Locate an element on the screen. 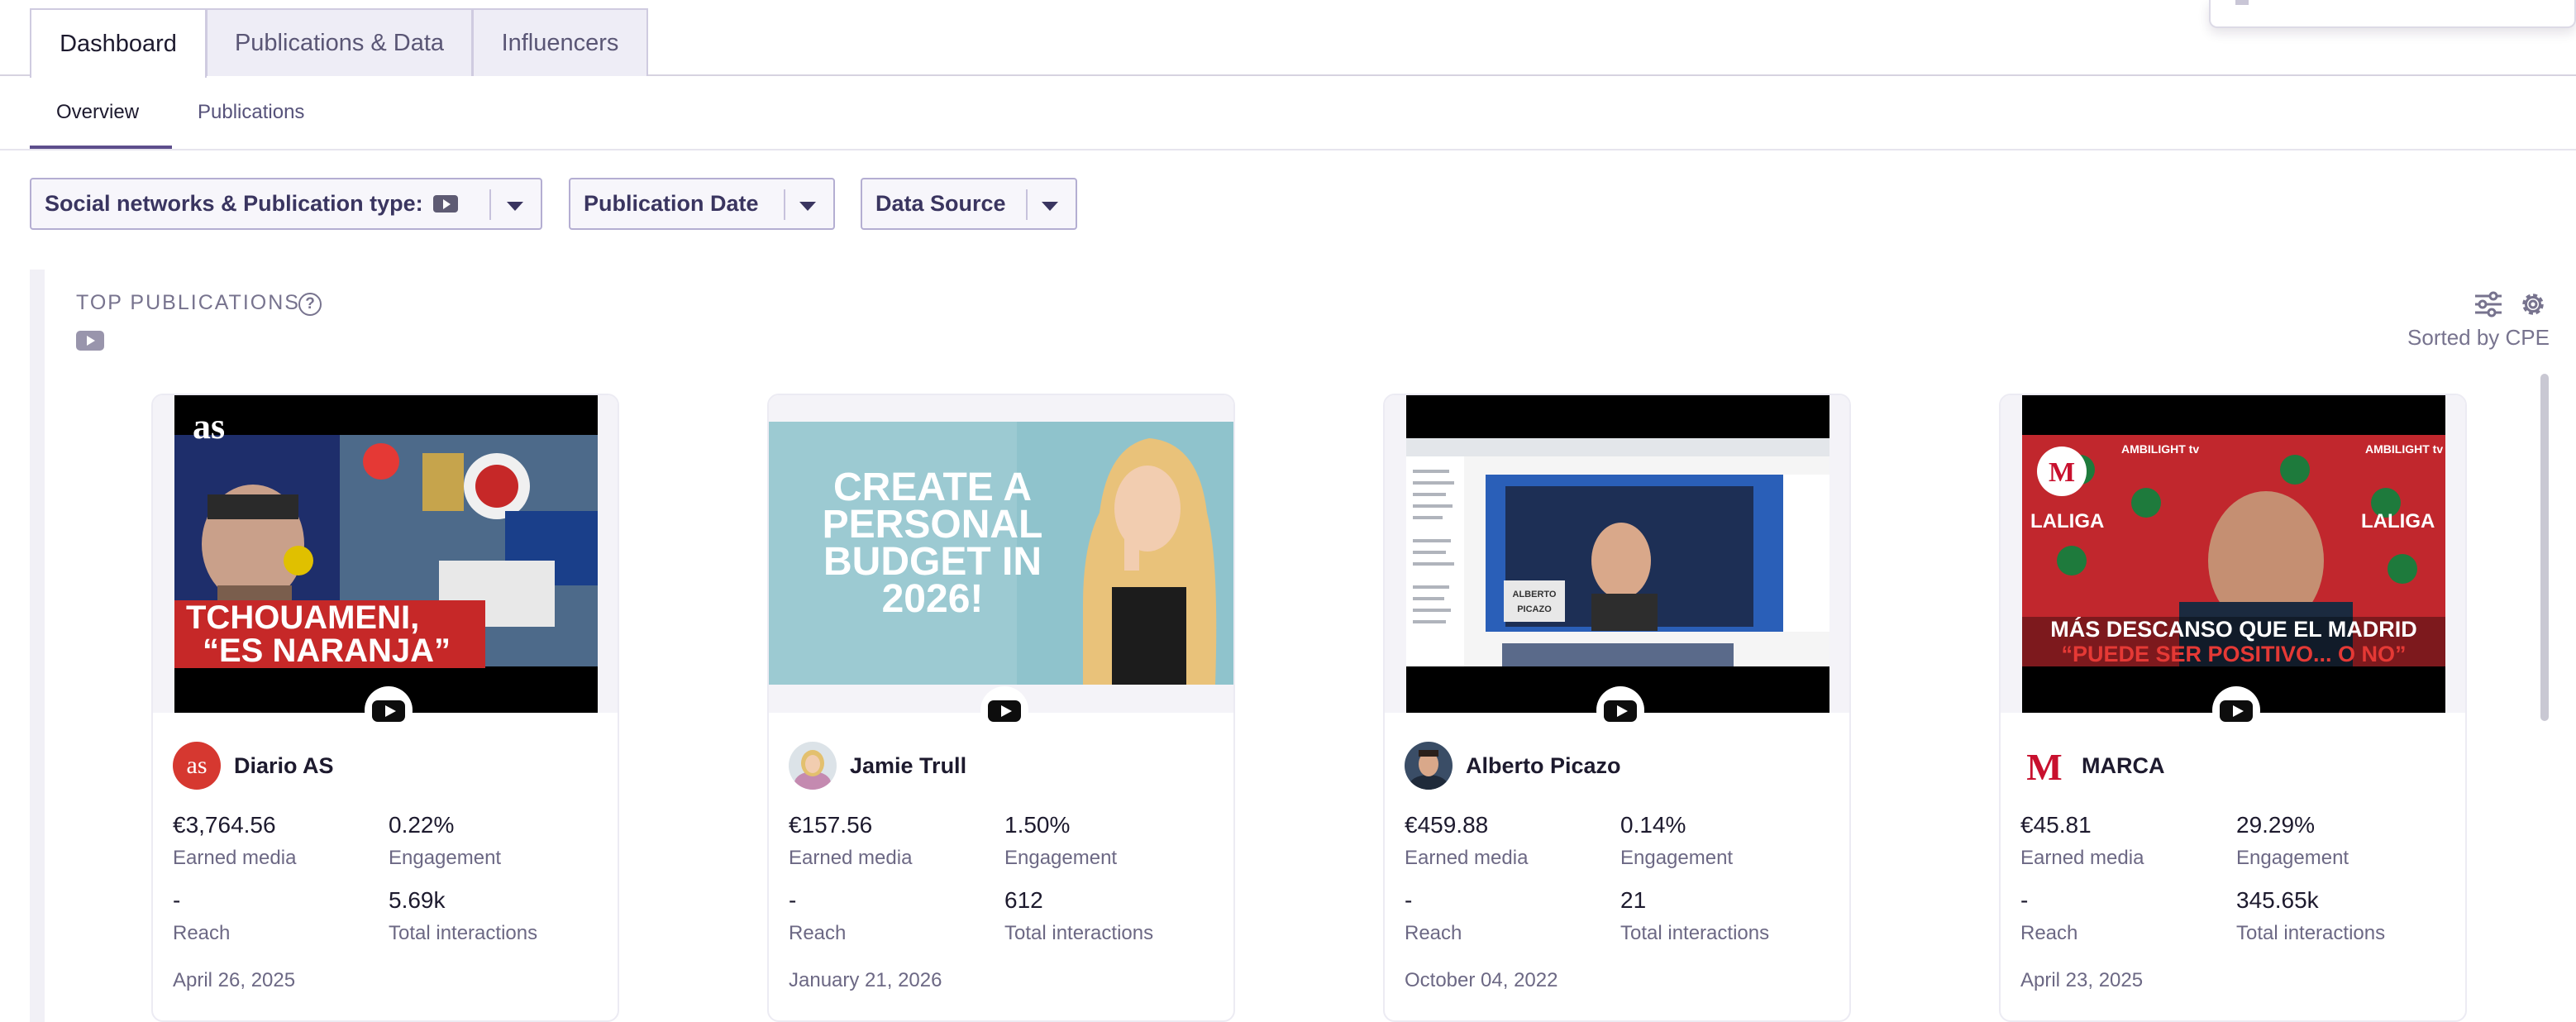  channel-logo: as is located at coordinates (209, 426).